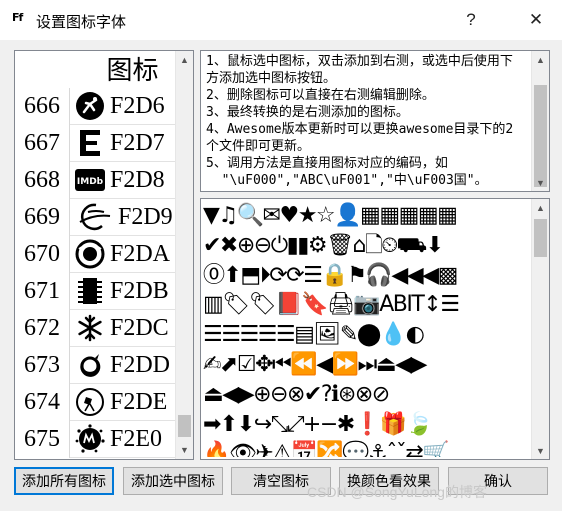 The width and height of the screenshot is (562, 511). Describe the element at coordinates (42, 180) in the screenshot. I see `row-number: 668` at that location.